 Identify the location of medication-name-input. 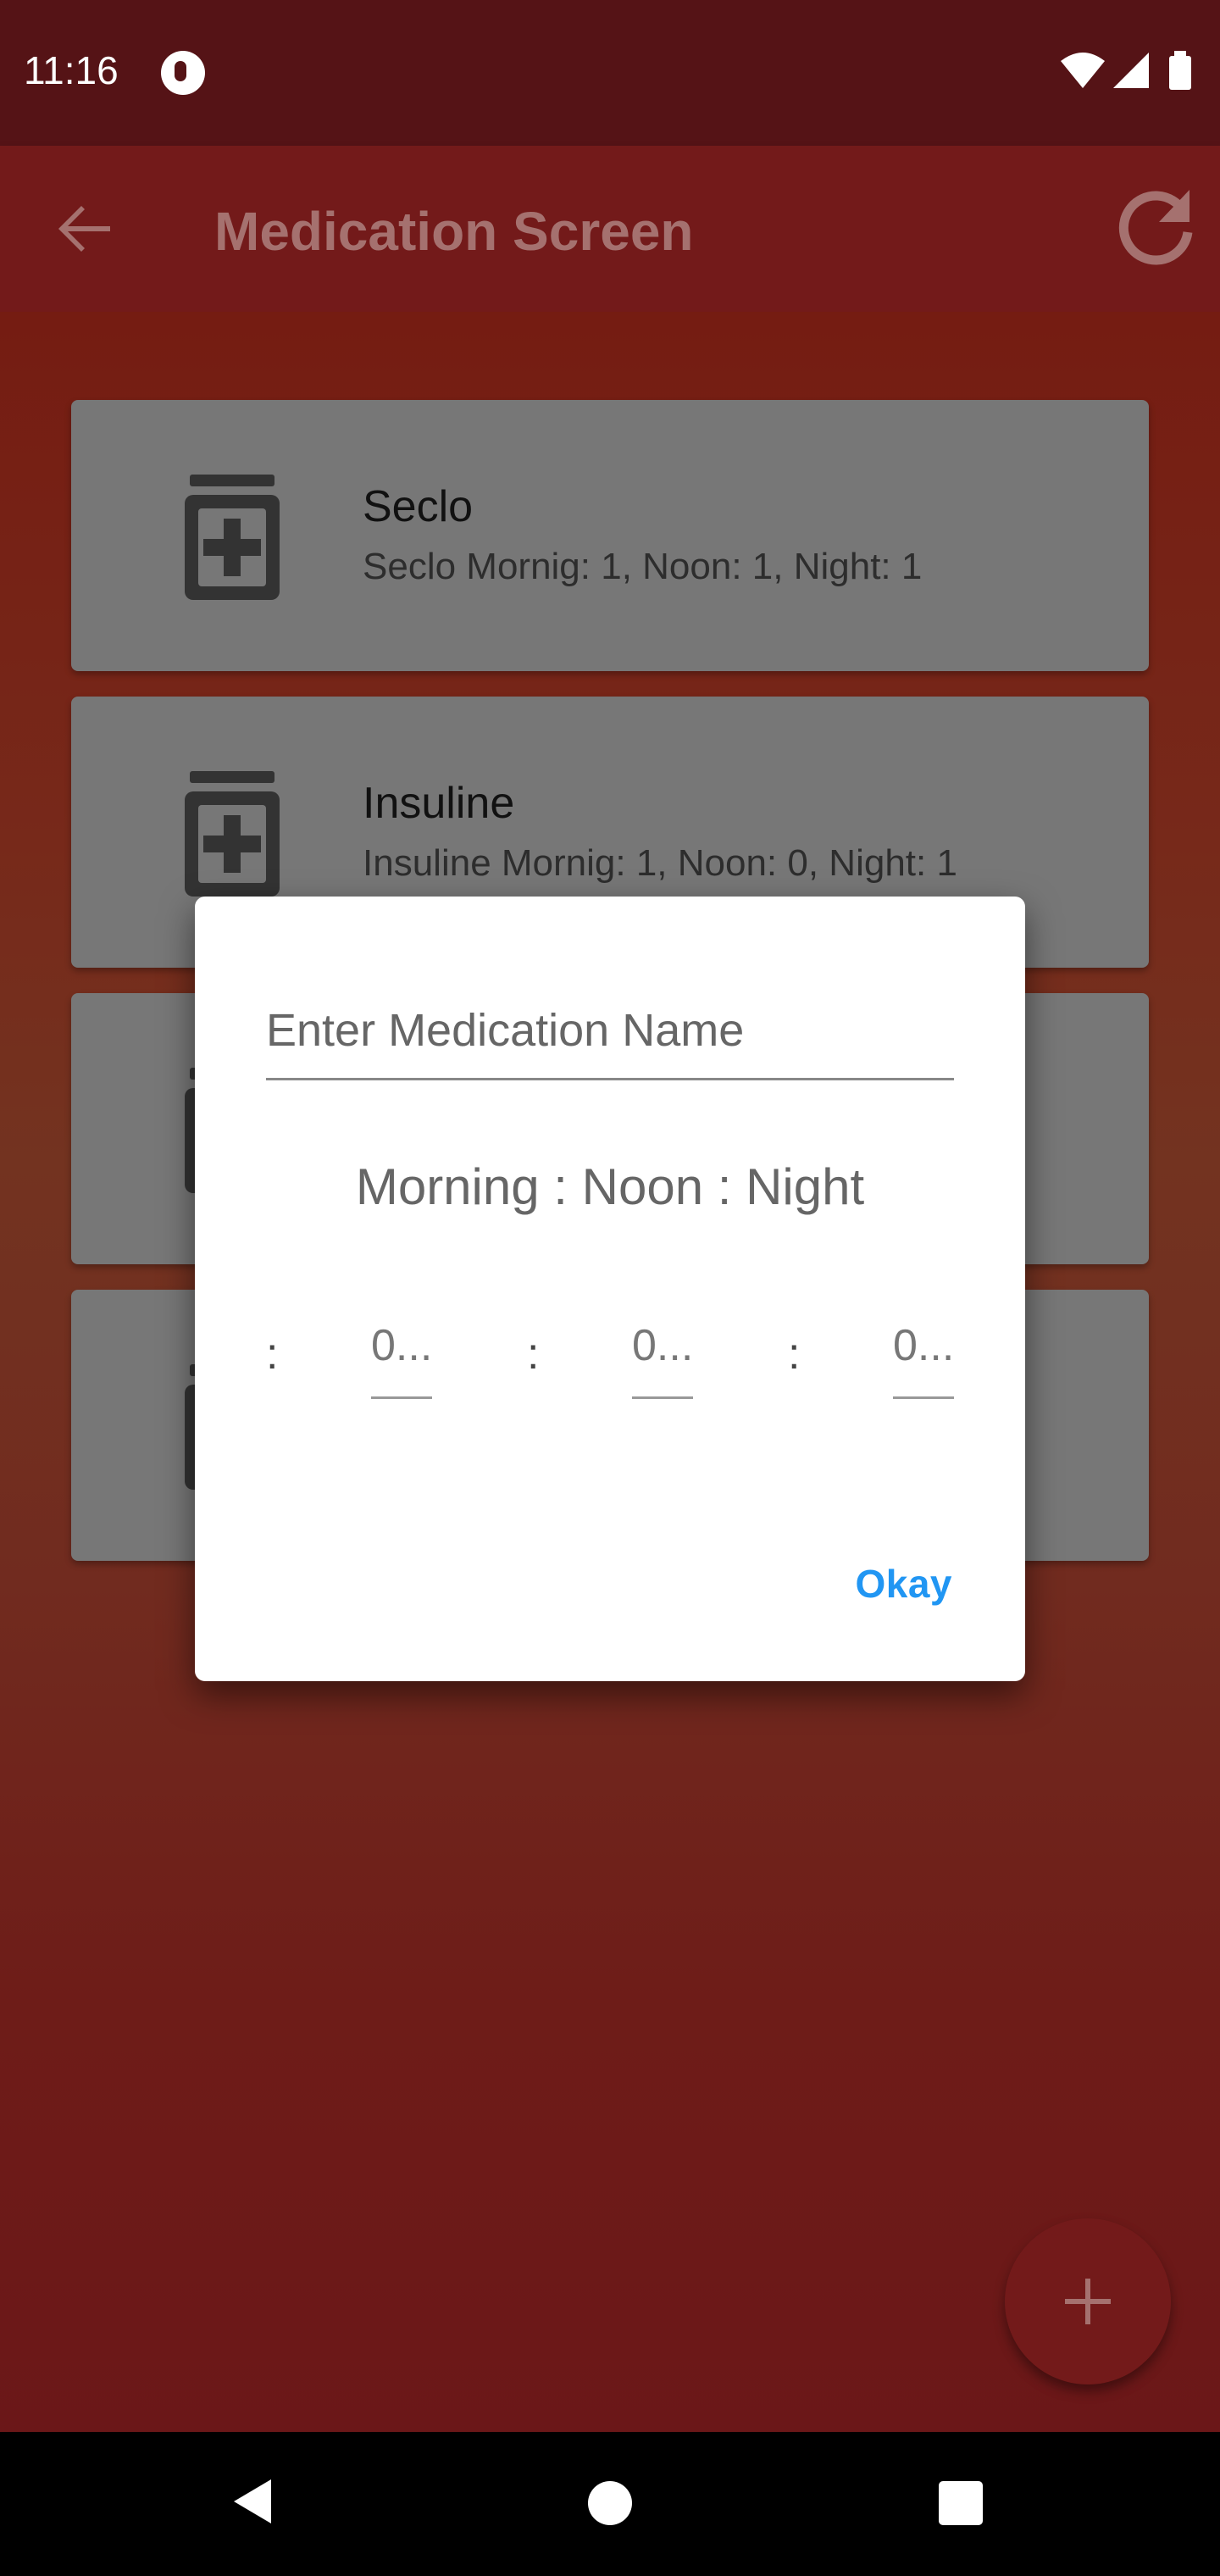
(610, 1038).